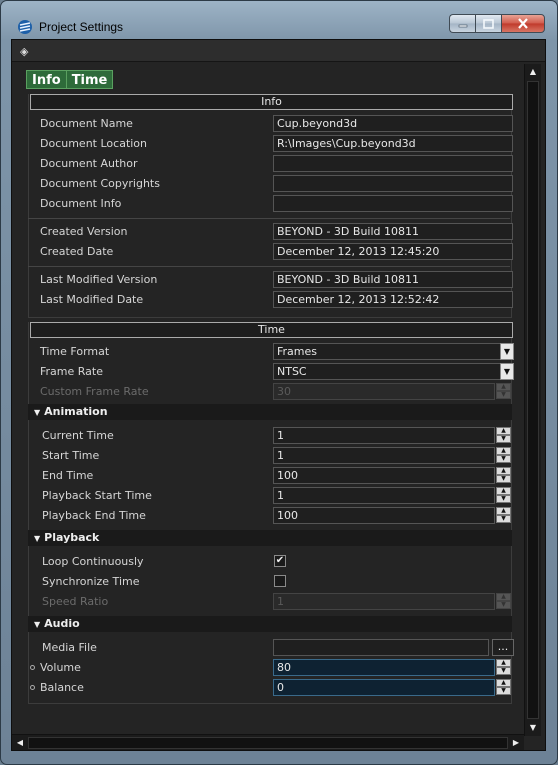 The width and height of the screenshot is (558, 765). Describe the element at coordinates (280, 581) in the screenshot. I see `synchronize-time-checkbox` at that location.